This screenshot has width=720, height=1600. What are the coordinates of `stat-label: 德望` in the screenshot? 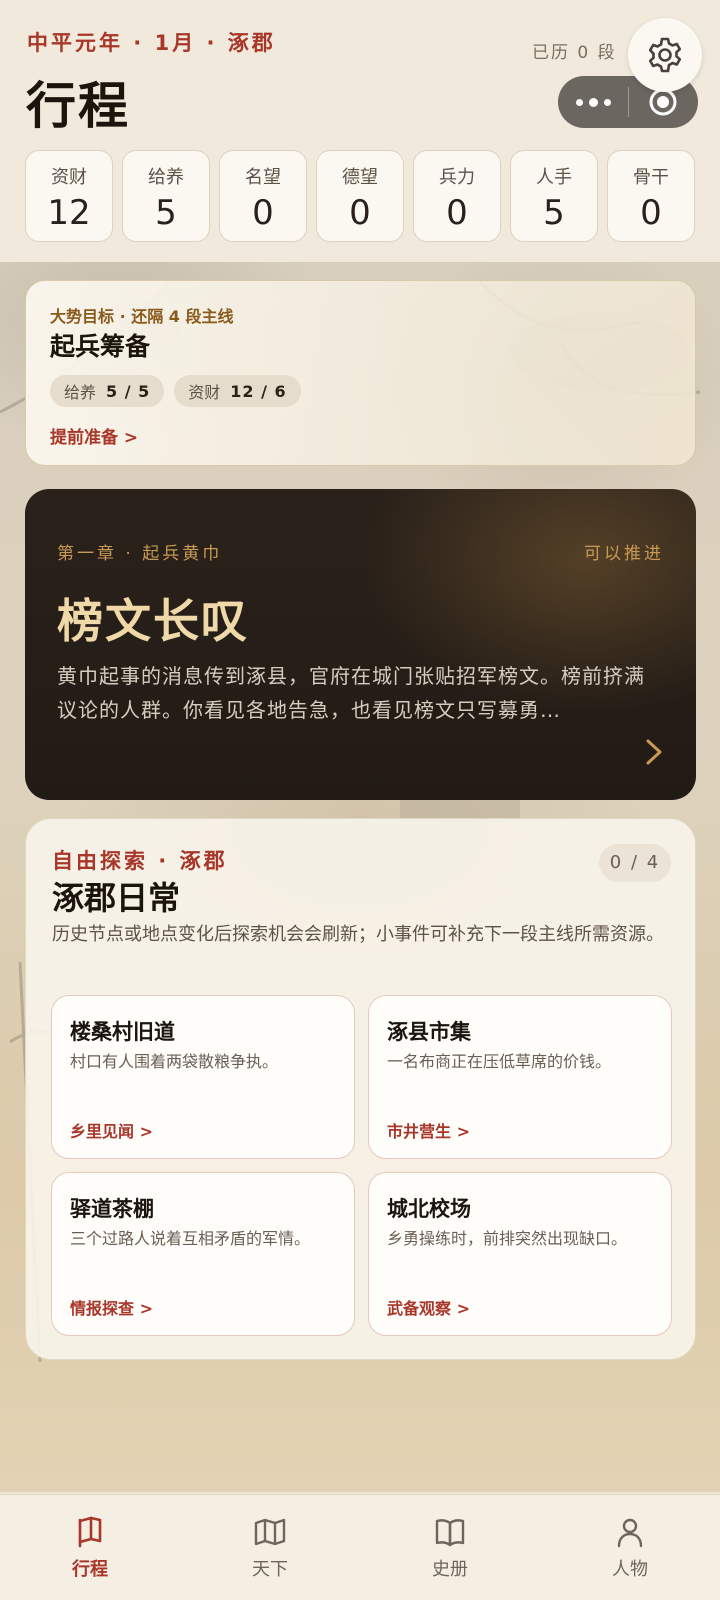 It's located at (360, 177).